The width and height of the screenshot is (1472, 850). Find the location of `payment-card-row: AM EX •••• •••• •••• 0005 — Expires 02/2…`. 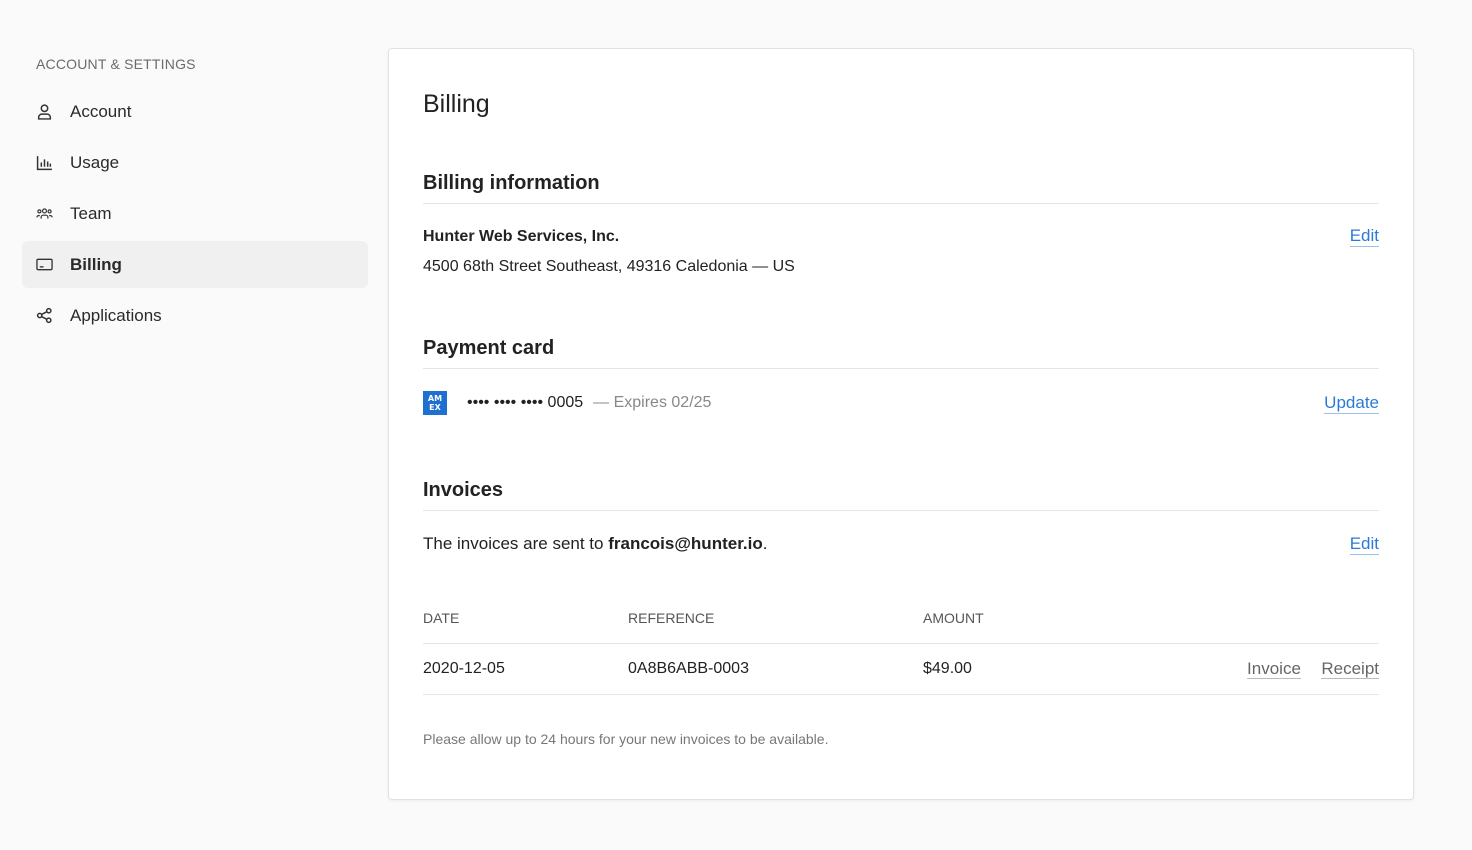

payment-card-row: AM EX •••• •••• •••• 0005 — Expires 02/2… is located at coordinates (901, 403).